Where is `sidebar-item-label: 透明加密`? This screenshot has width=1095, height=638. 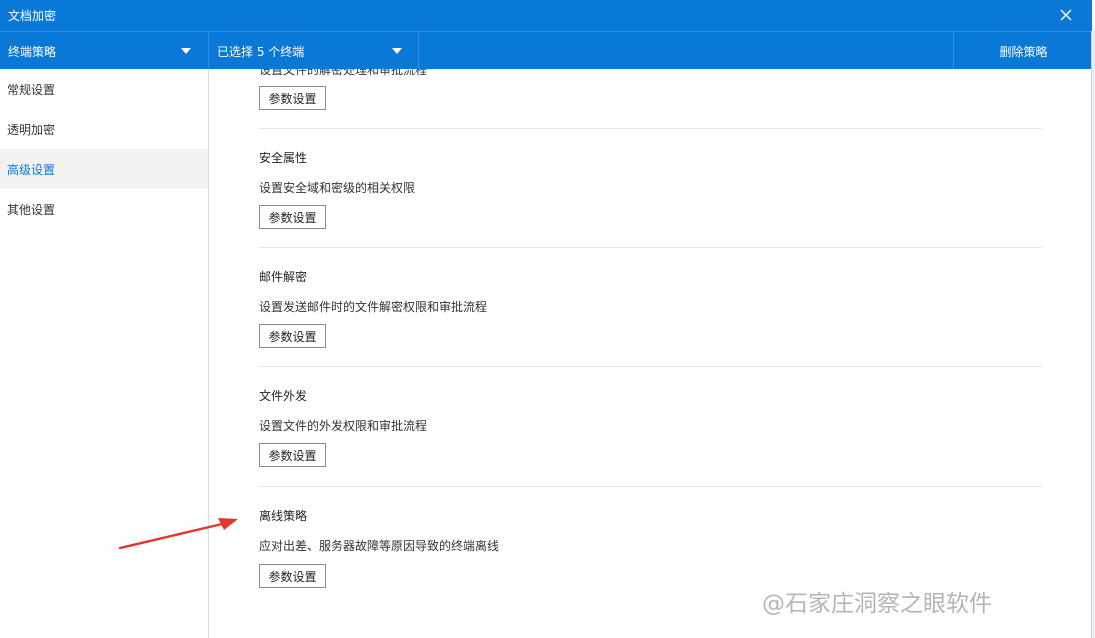 sidebar-item-label: 透明加密 is located at coordinates (31, 130).